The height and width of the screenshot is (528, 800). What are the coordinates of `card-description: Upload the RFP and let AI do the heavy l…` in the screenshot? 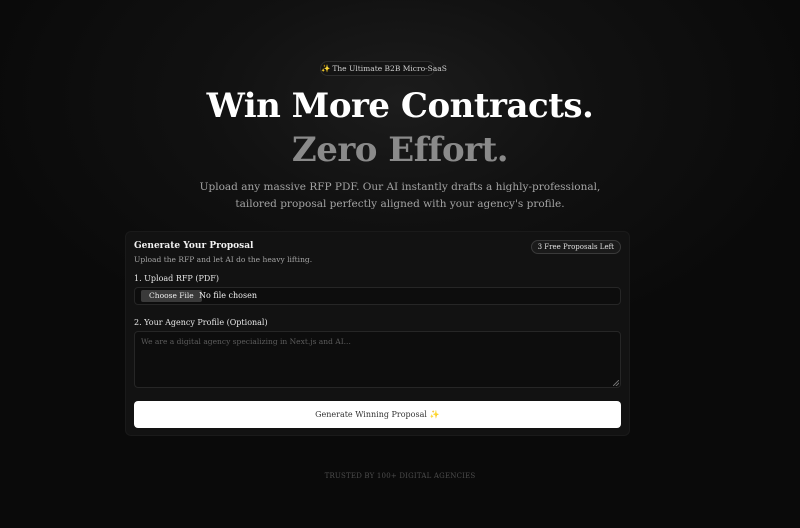 It's located at (223, 259).